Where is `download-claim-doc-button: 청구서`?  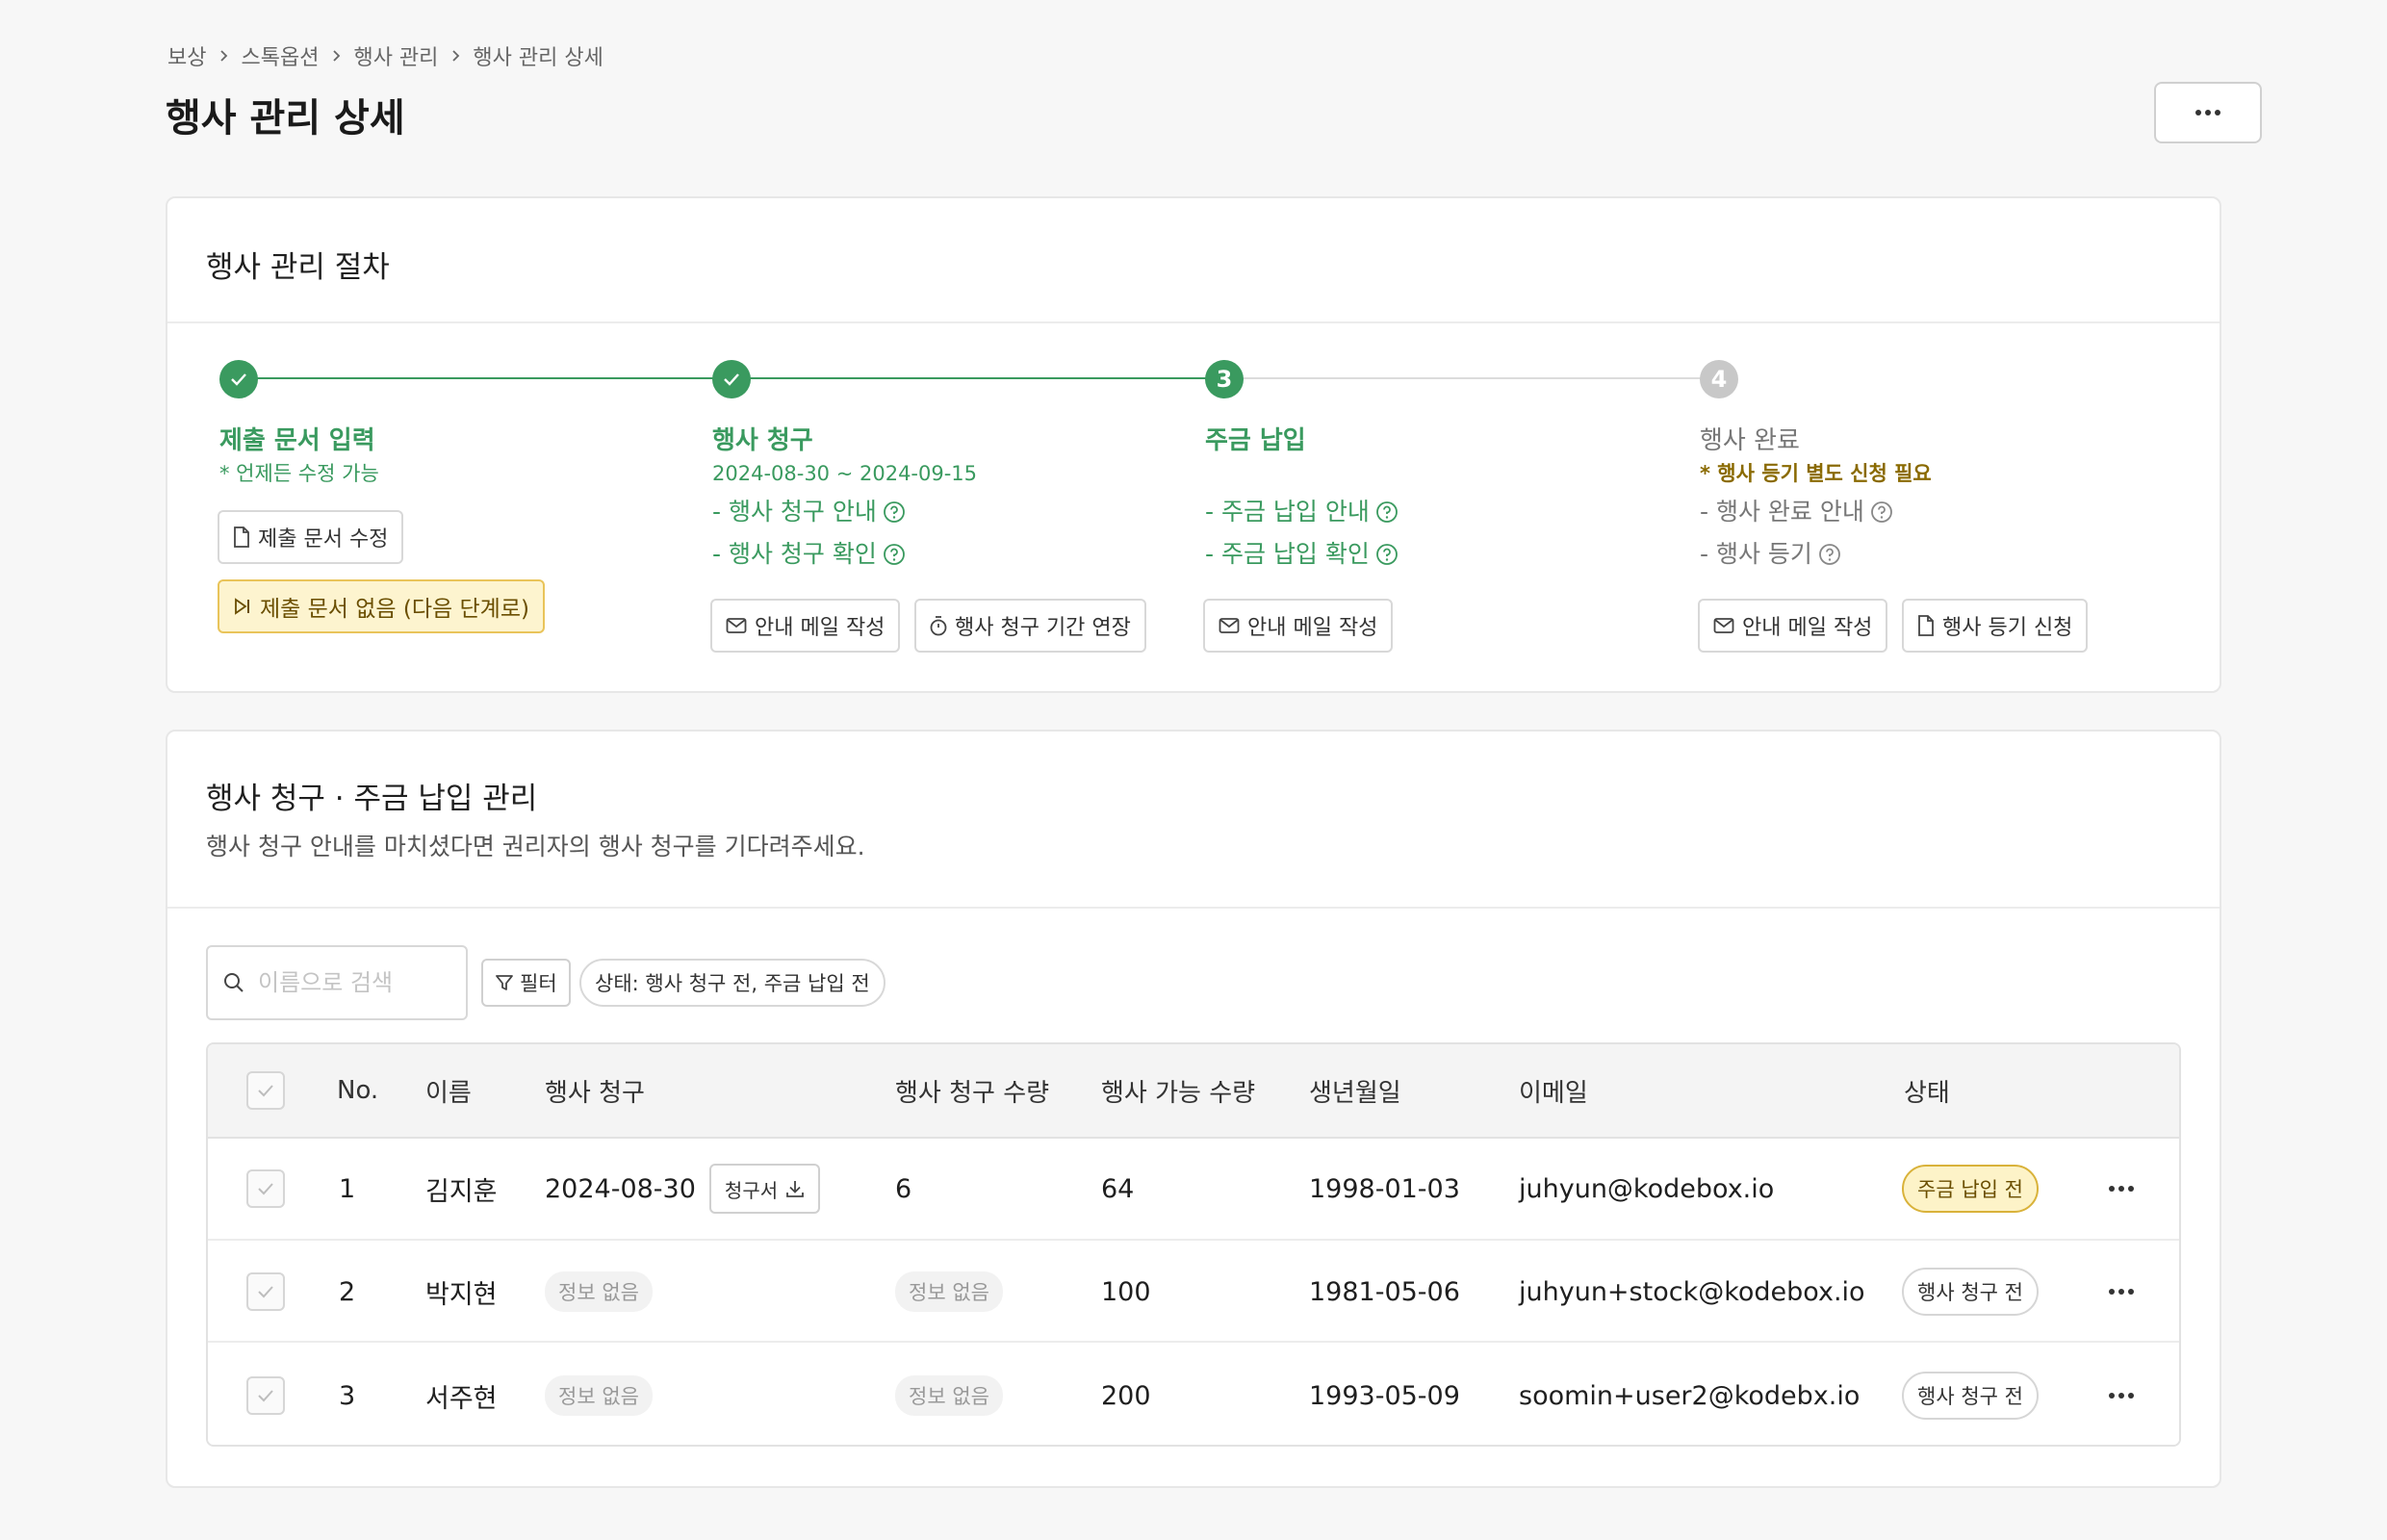 download-claim-doc-button: 청구서 is located at coordinates (764, 1189).